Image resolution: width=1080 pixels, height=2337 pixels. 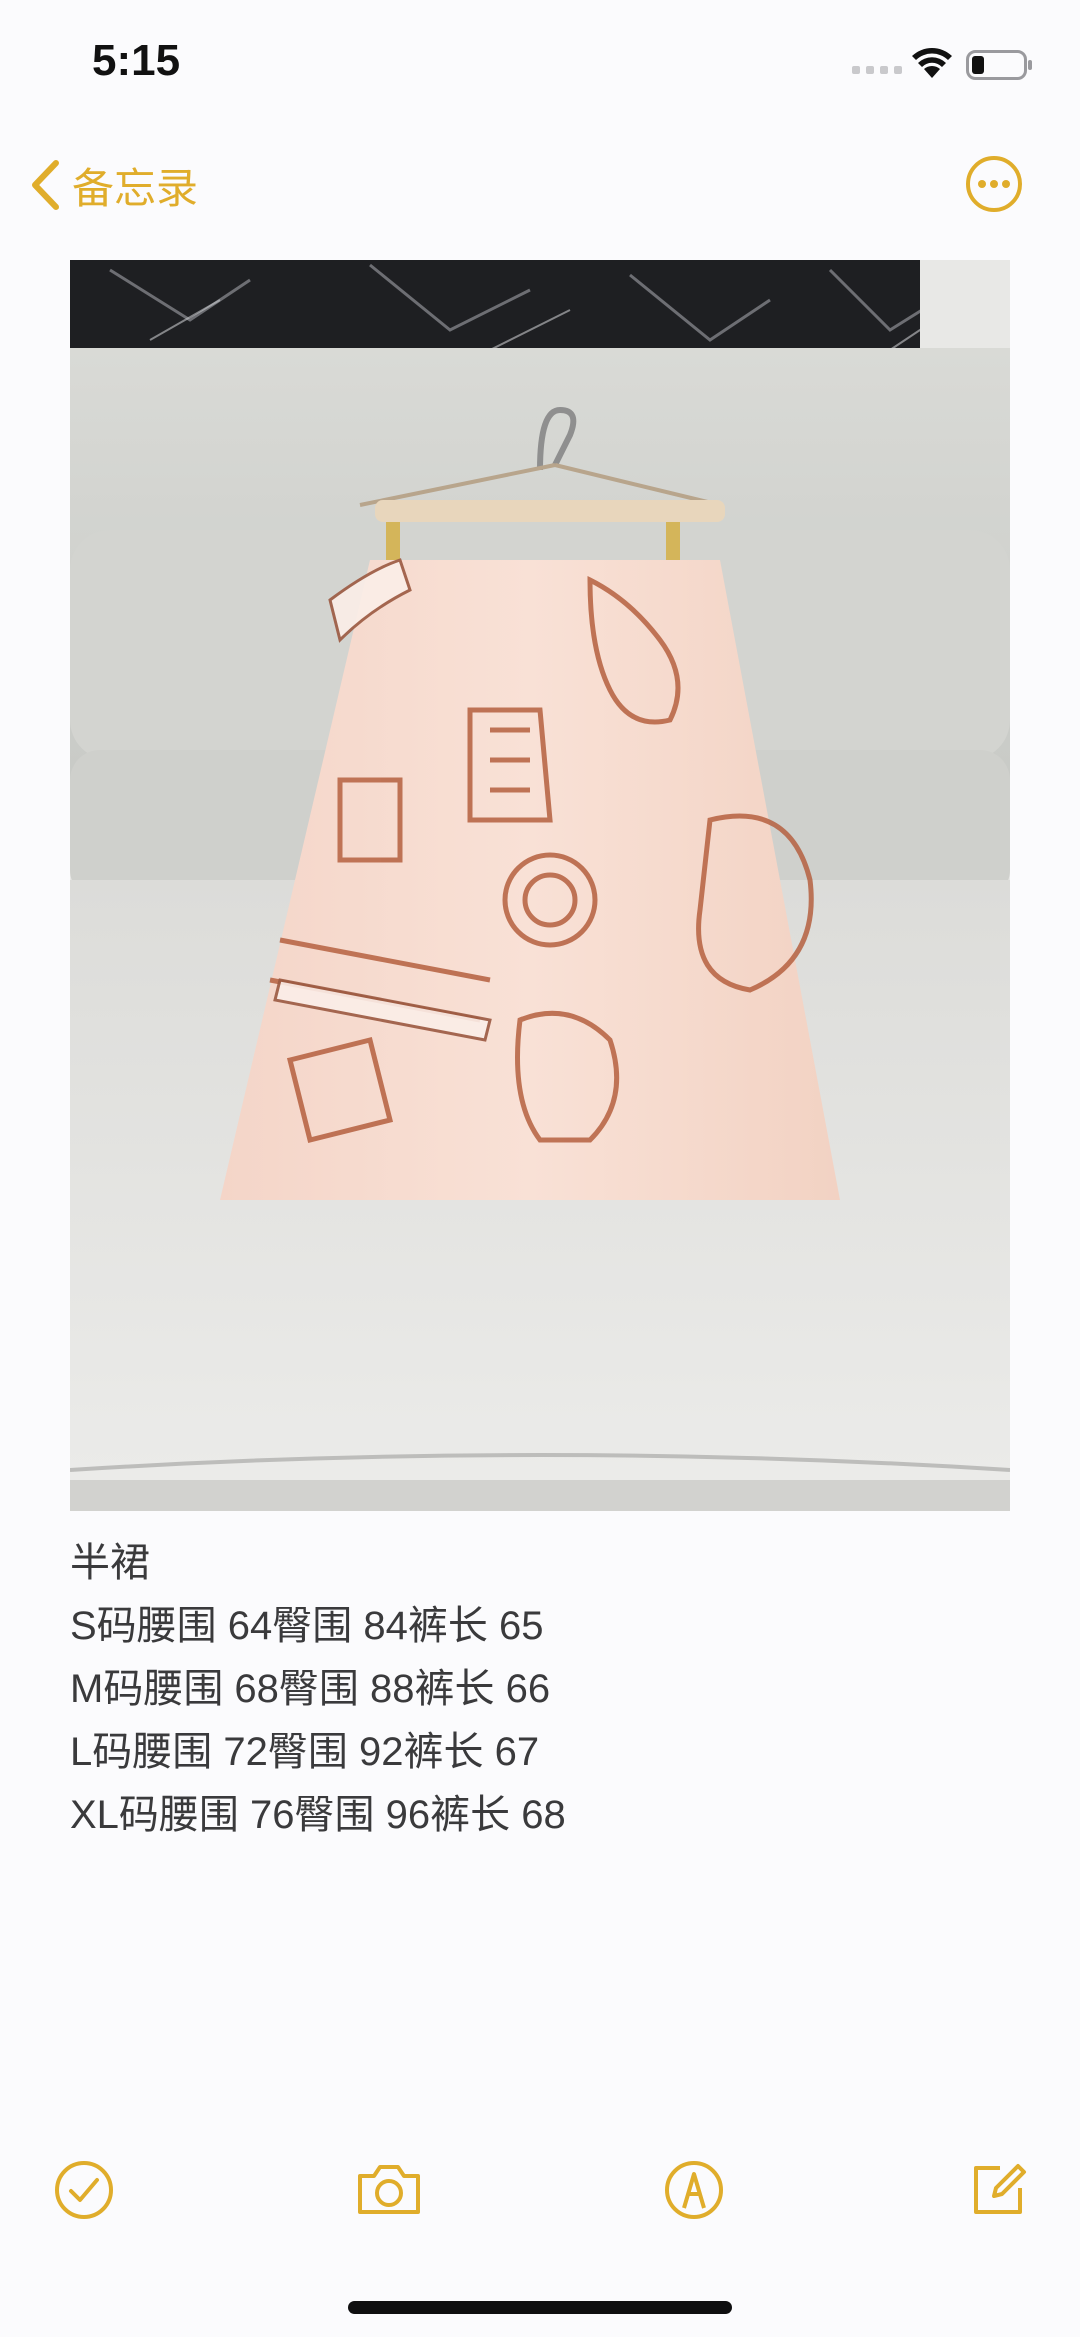 What do you see at coordinates (84, 2190) in the screenshot?
I see `checklist-icon` at bounding box center [84, 2190].